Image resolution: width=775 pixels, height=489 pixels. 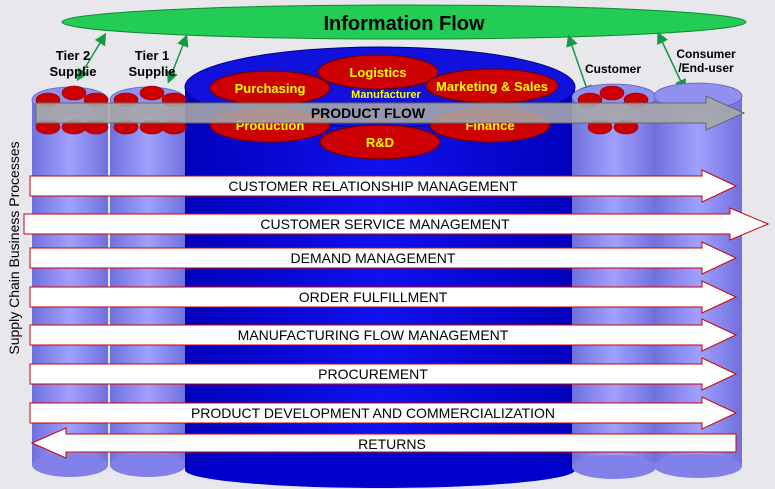 I want to click on tier2-label-line2: Supplie, so click(x=73, y=71).